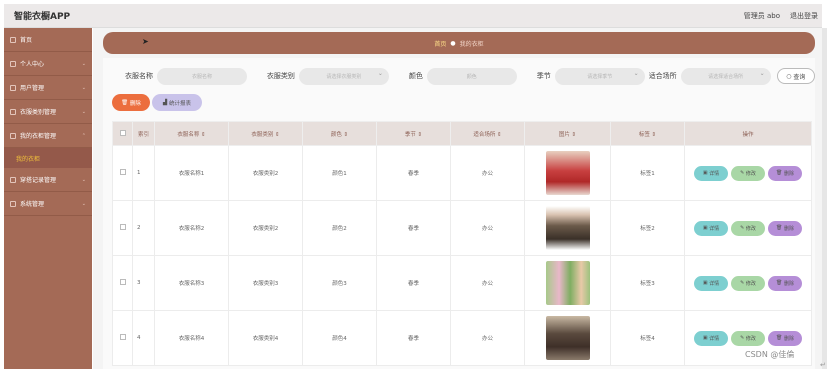 The width and height of the screenshot is (830, 369). Describe the element at coordinates (415, 76) in the screenshot. I see `color-label: 颜色` at that location.